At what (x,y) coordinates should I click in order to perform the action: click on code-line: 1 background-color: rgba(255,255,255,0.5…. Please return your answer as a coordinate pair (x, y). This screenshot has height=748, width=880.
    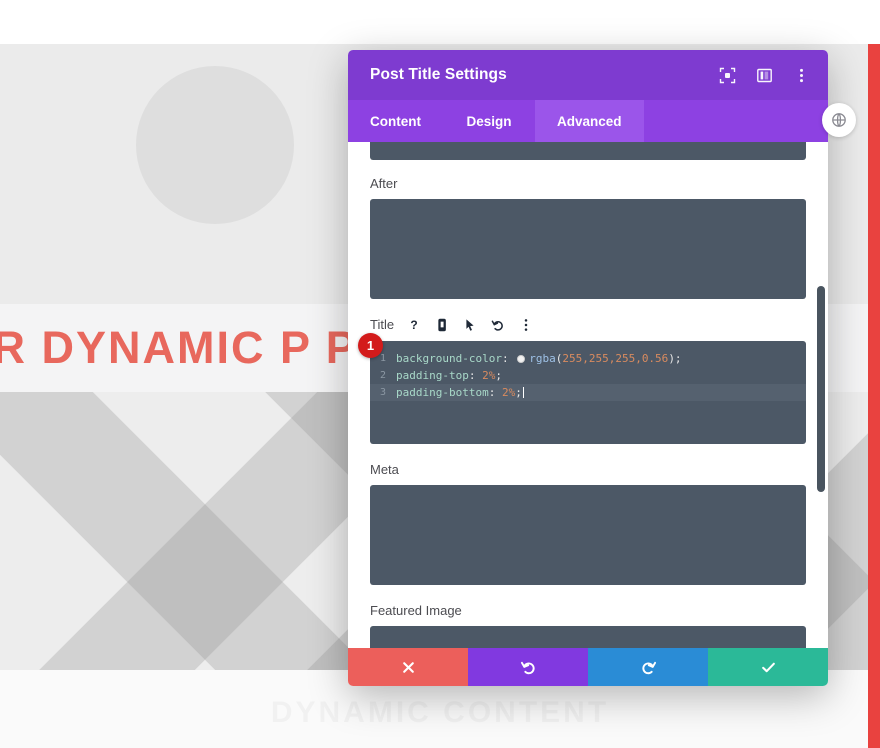
    Looking at the image, I should click on (588, 358).